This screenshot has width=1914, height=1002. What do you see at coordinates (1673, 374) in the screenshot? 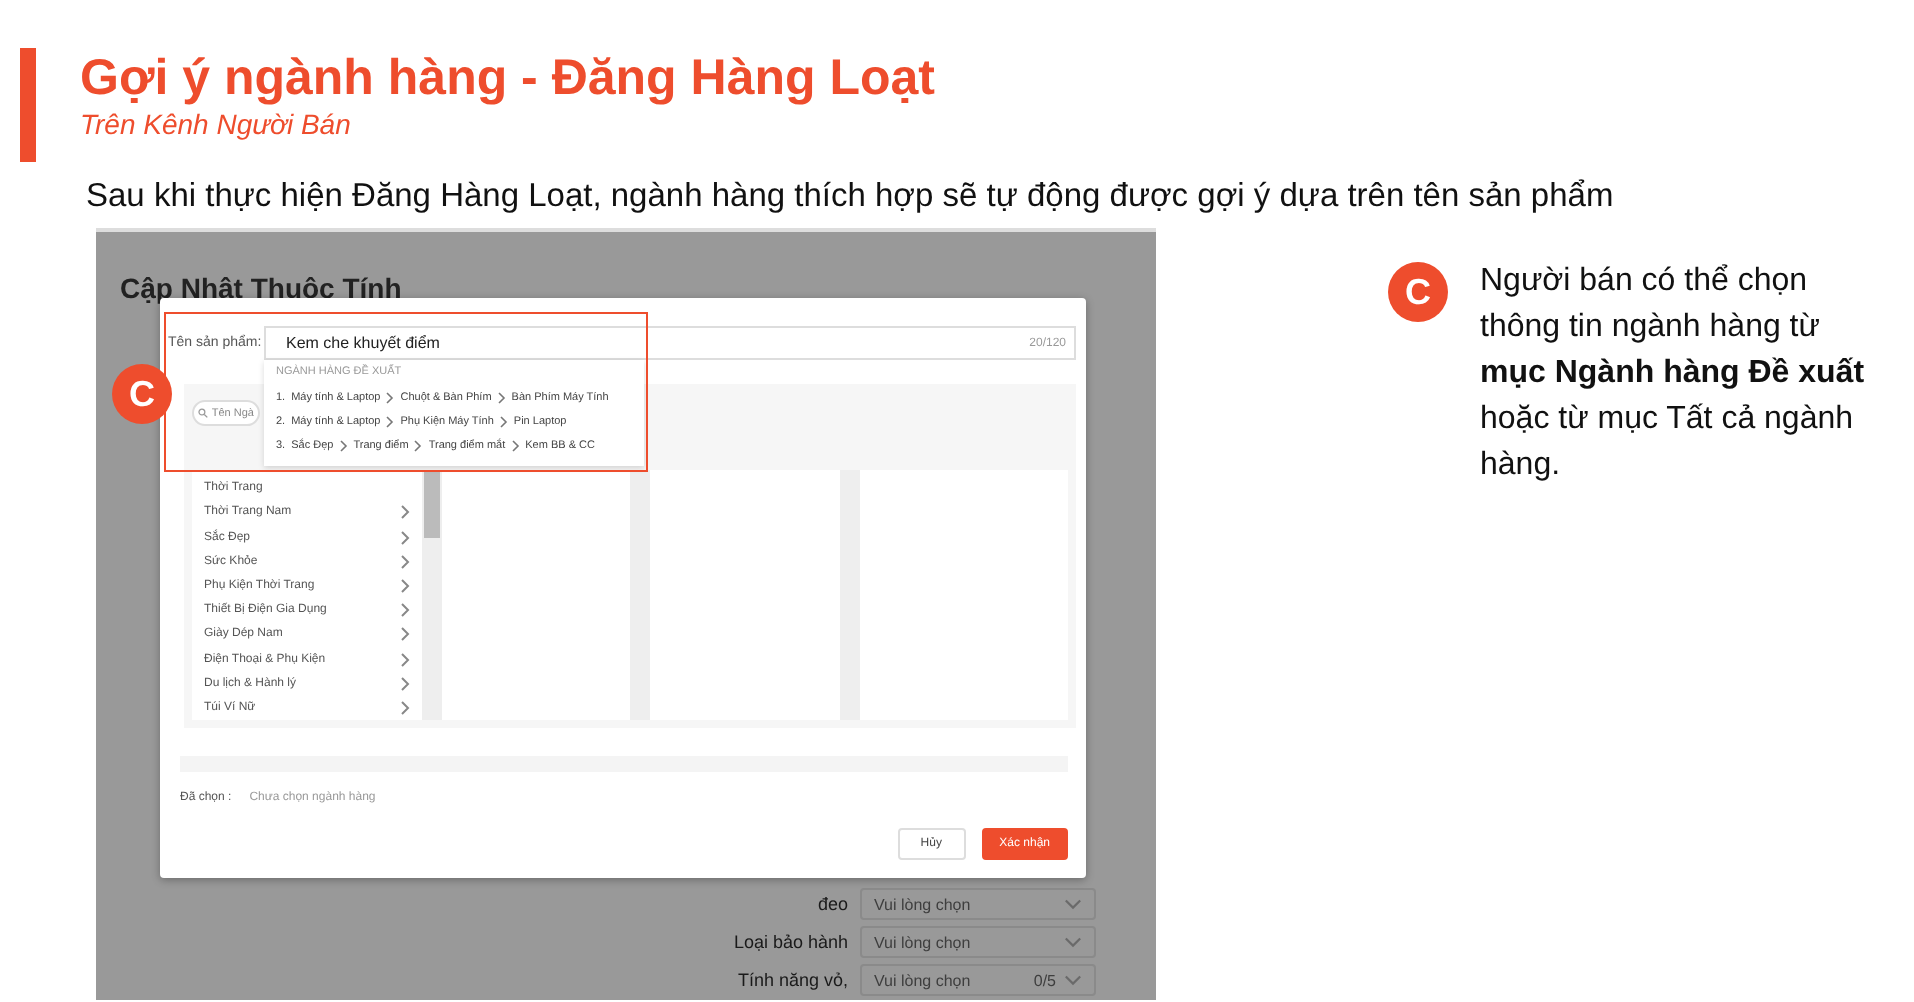
I see `callout-text: Người bán có thể chọn thông tin ngành hàng từ mục Ngành hàng Đề xuất hoặc từ mục Tất cả ngành hàng.` at bounding box center [1673, 374].